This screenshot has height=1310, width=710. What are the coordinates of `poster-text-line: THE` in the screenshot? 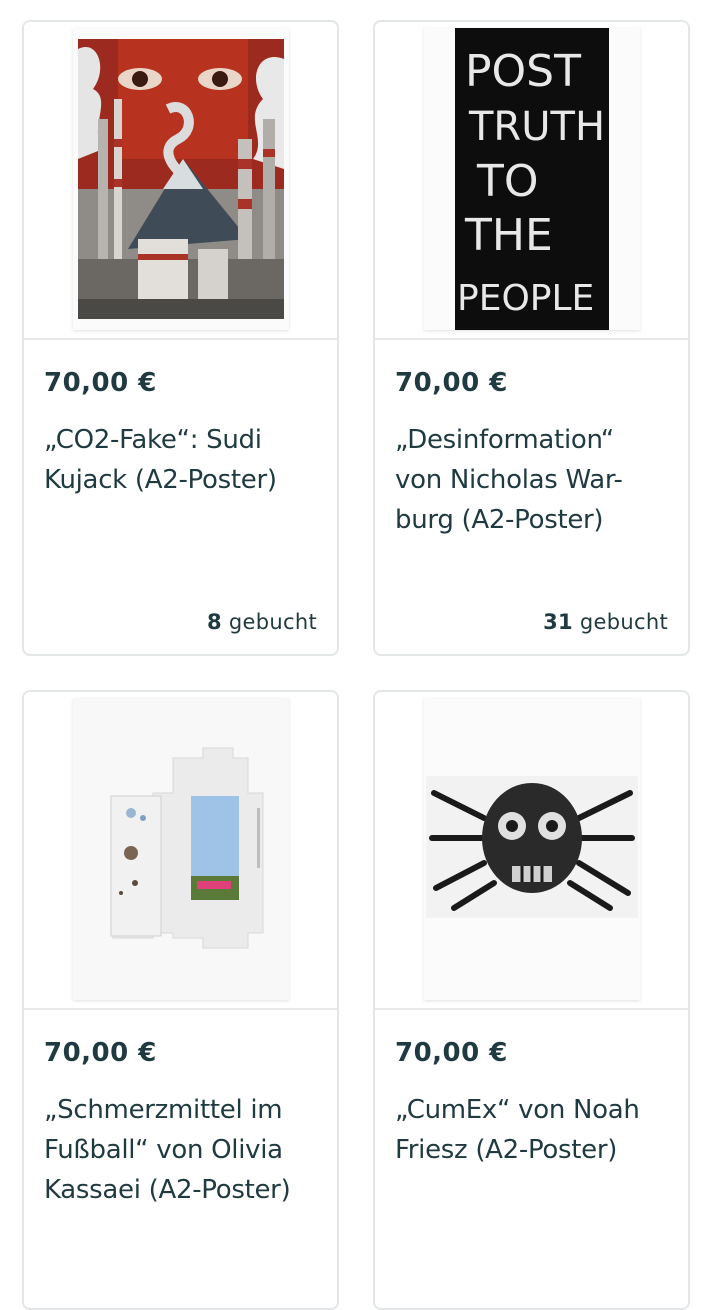 It's located at (508, 235).